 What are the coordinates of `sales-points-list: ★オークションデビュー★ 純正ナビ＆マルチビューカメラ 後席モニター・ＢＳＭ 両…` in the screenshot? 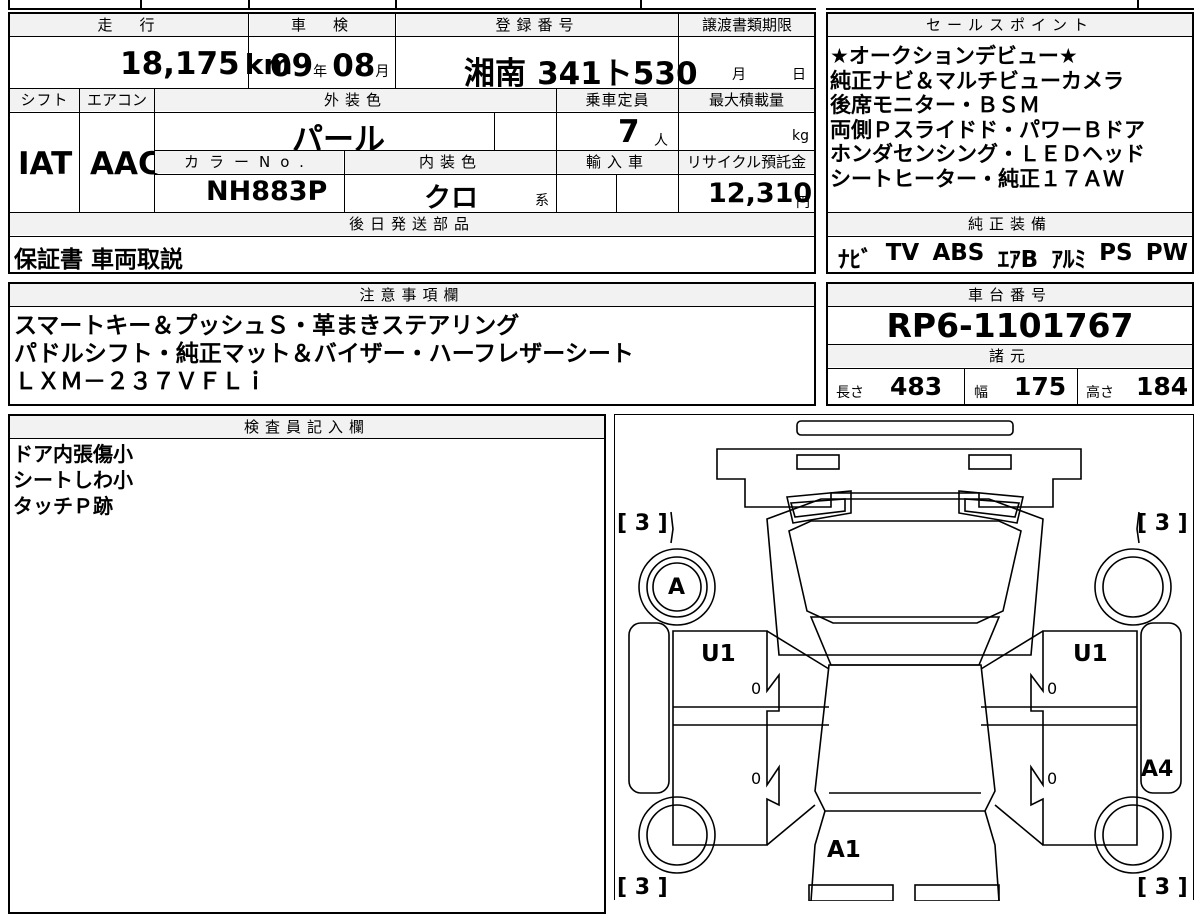 It's located at (1011, 117).